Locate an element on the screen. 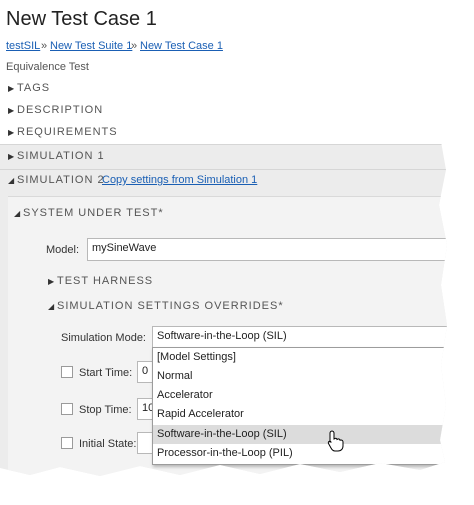 This screenshot has width=474, height=505. initial-state-checkbox is located at coordinates (67, 443).